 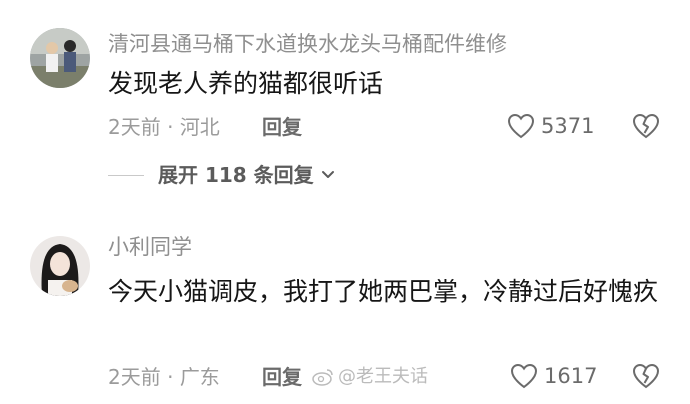 I want to click on comment-meta: 2天前 · 河北, so click(x=164, y=127).